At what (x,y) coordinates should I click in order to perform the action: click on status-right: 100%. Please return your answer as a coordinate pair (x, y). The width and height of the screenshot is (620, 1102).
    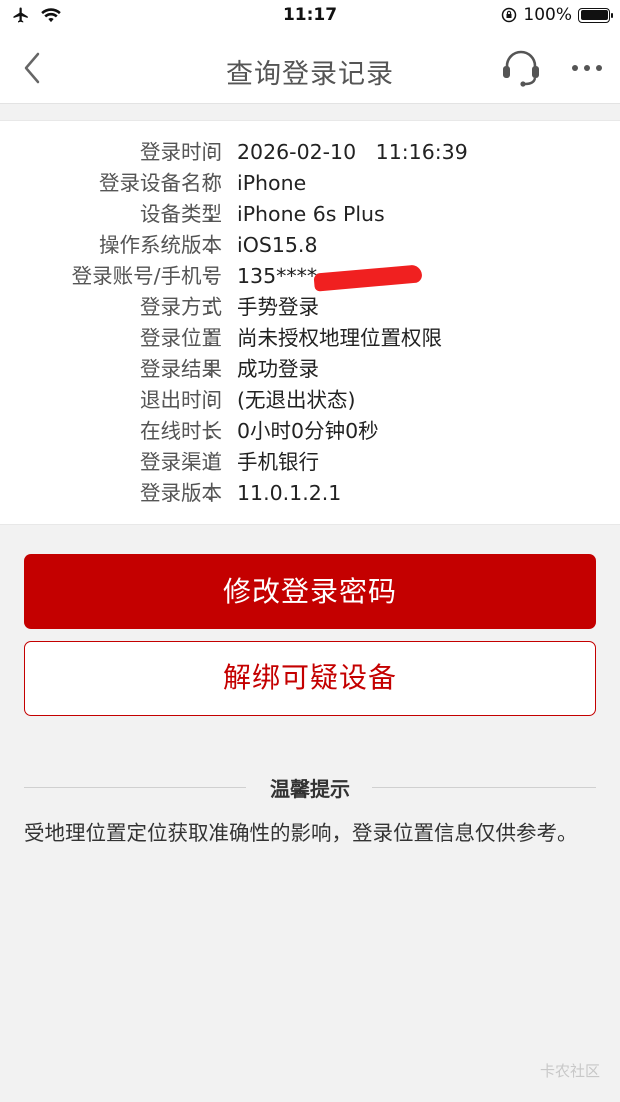
    Looking at the image, I should click on (557, 15).